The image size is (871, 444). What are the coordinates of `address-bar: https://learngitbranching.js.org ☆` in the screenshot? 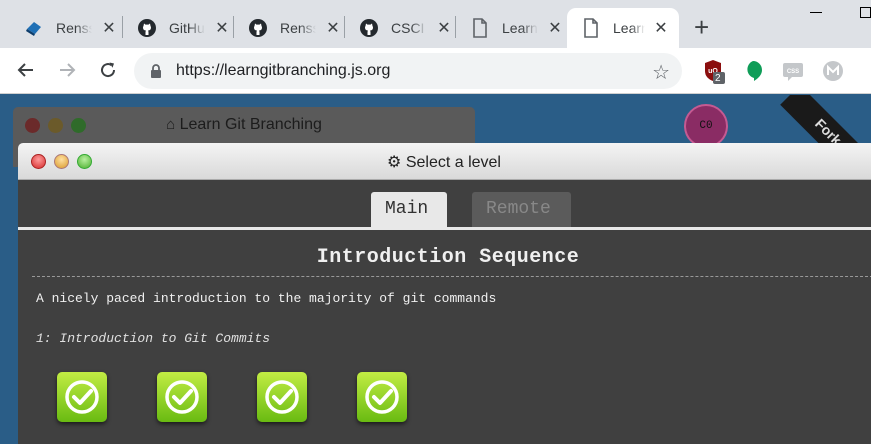 It's located at (408, 71).